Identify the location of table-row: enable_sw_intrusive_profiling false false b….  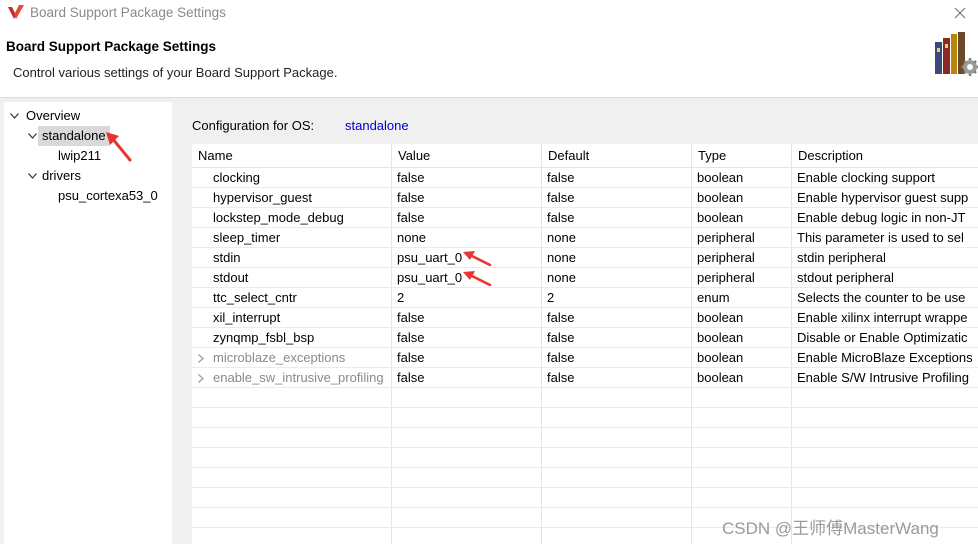
(585, 378).